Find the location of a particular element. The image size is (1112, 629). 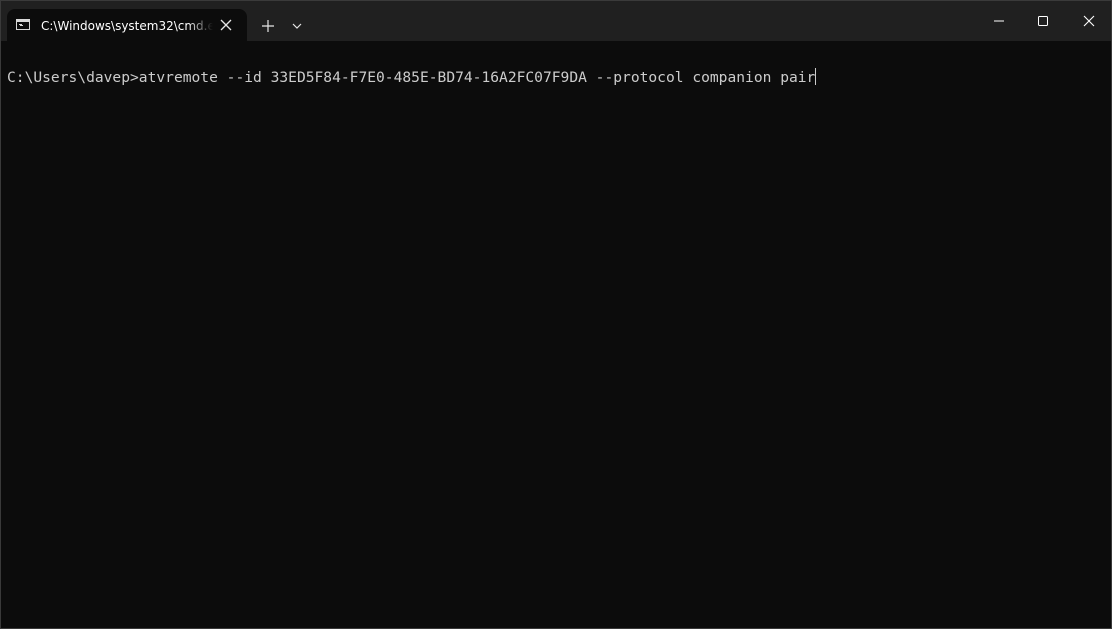

maximize-button is located at coordinates (1043, 21).